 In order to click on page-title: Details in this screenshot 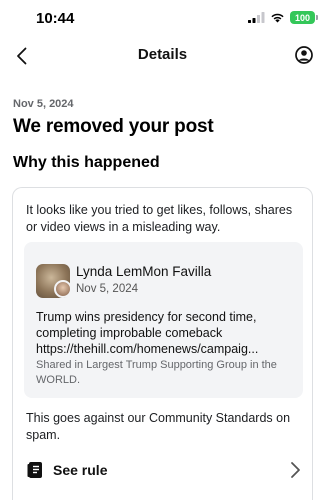, I will do `click(162, 54)`.